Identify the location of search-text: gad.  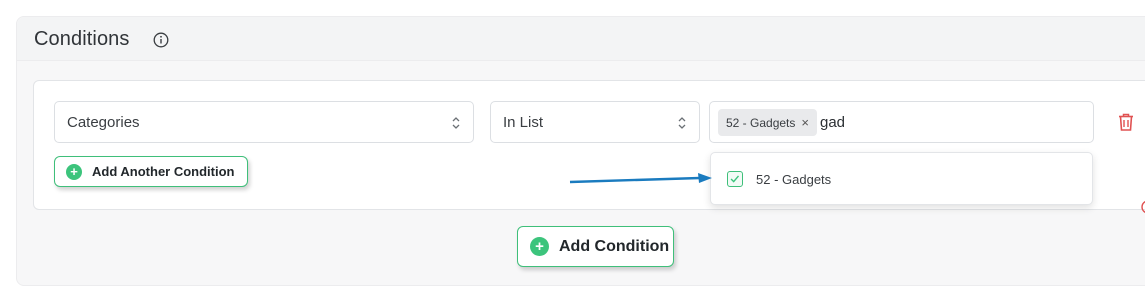
(832, 122).